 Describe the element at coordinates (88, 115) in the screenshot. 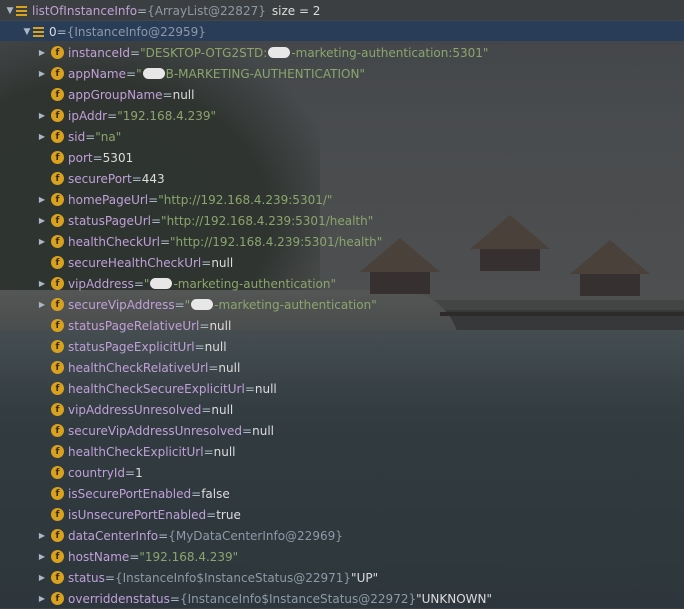

I see `field-name: ipAddr` at that location.